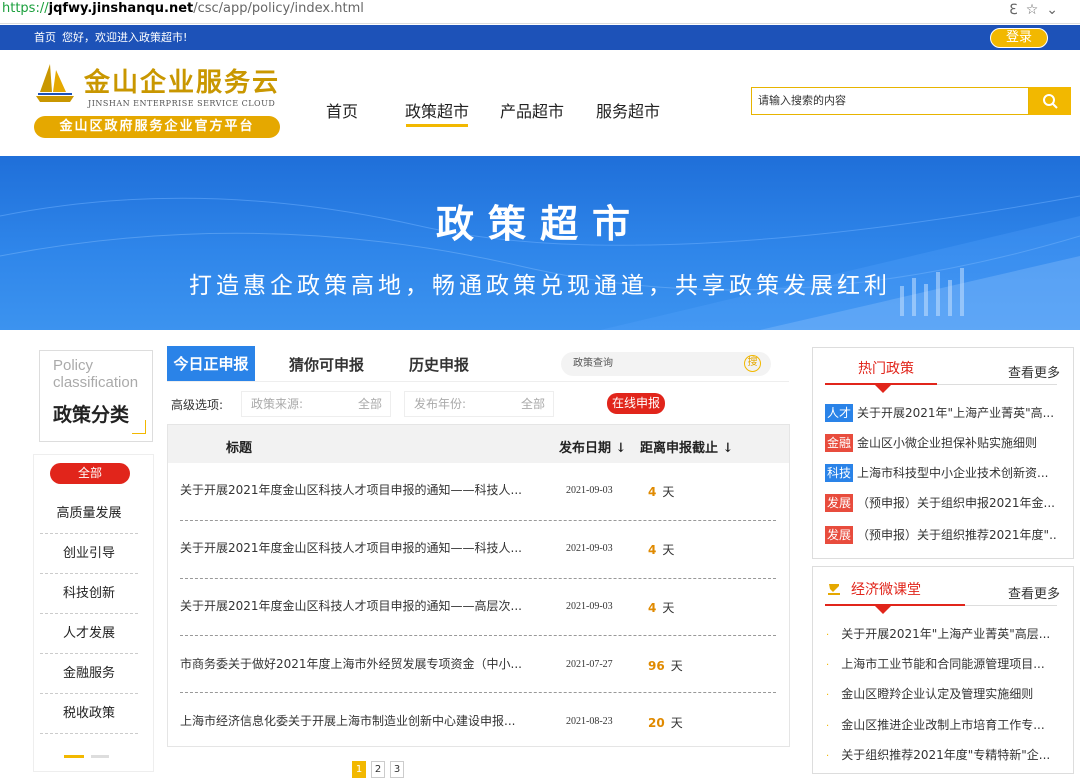  Describe the element at coordinates (359, 769) in the screenshot. I see `page-1-button: 1` at that location.